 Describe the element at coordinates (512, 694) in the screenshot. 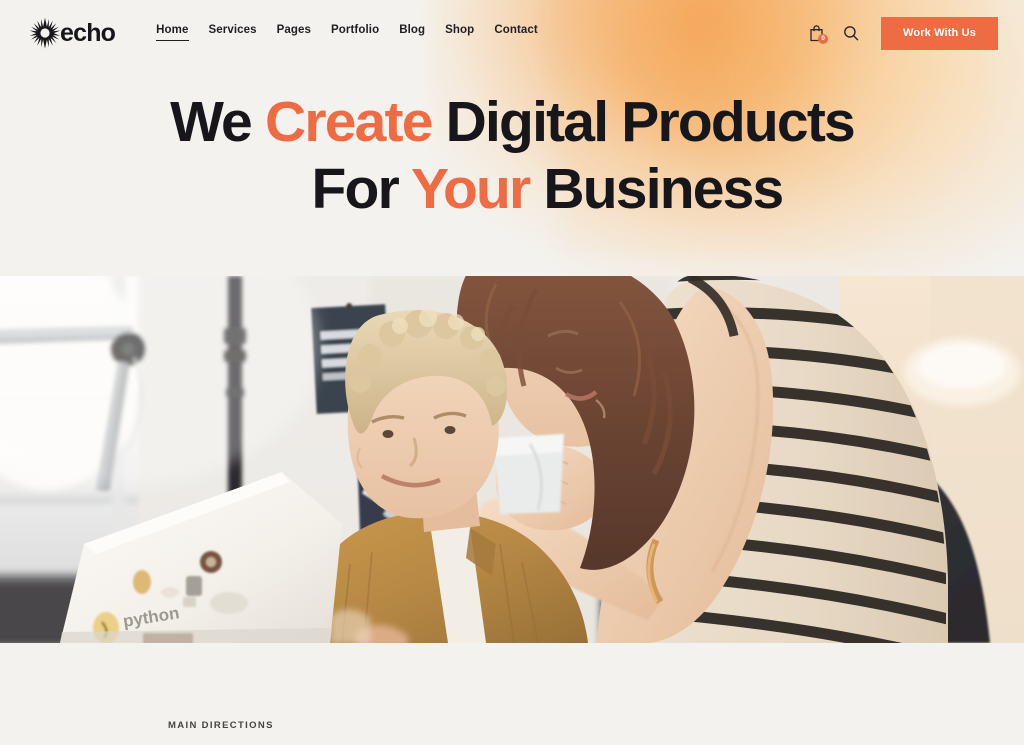

I see `main-directions-section: MAIN DIRECTIONS` at that location.